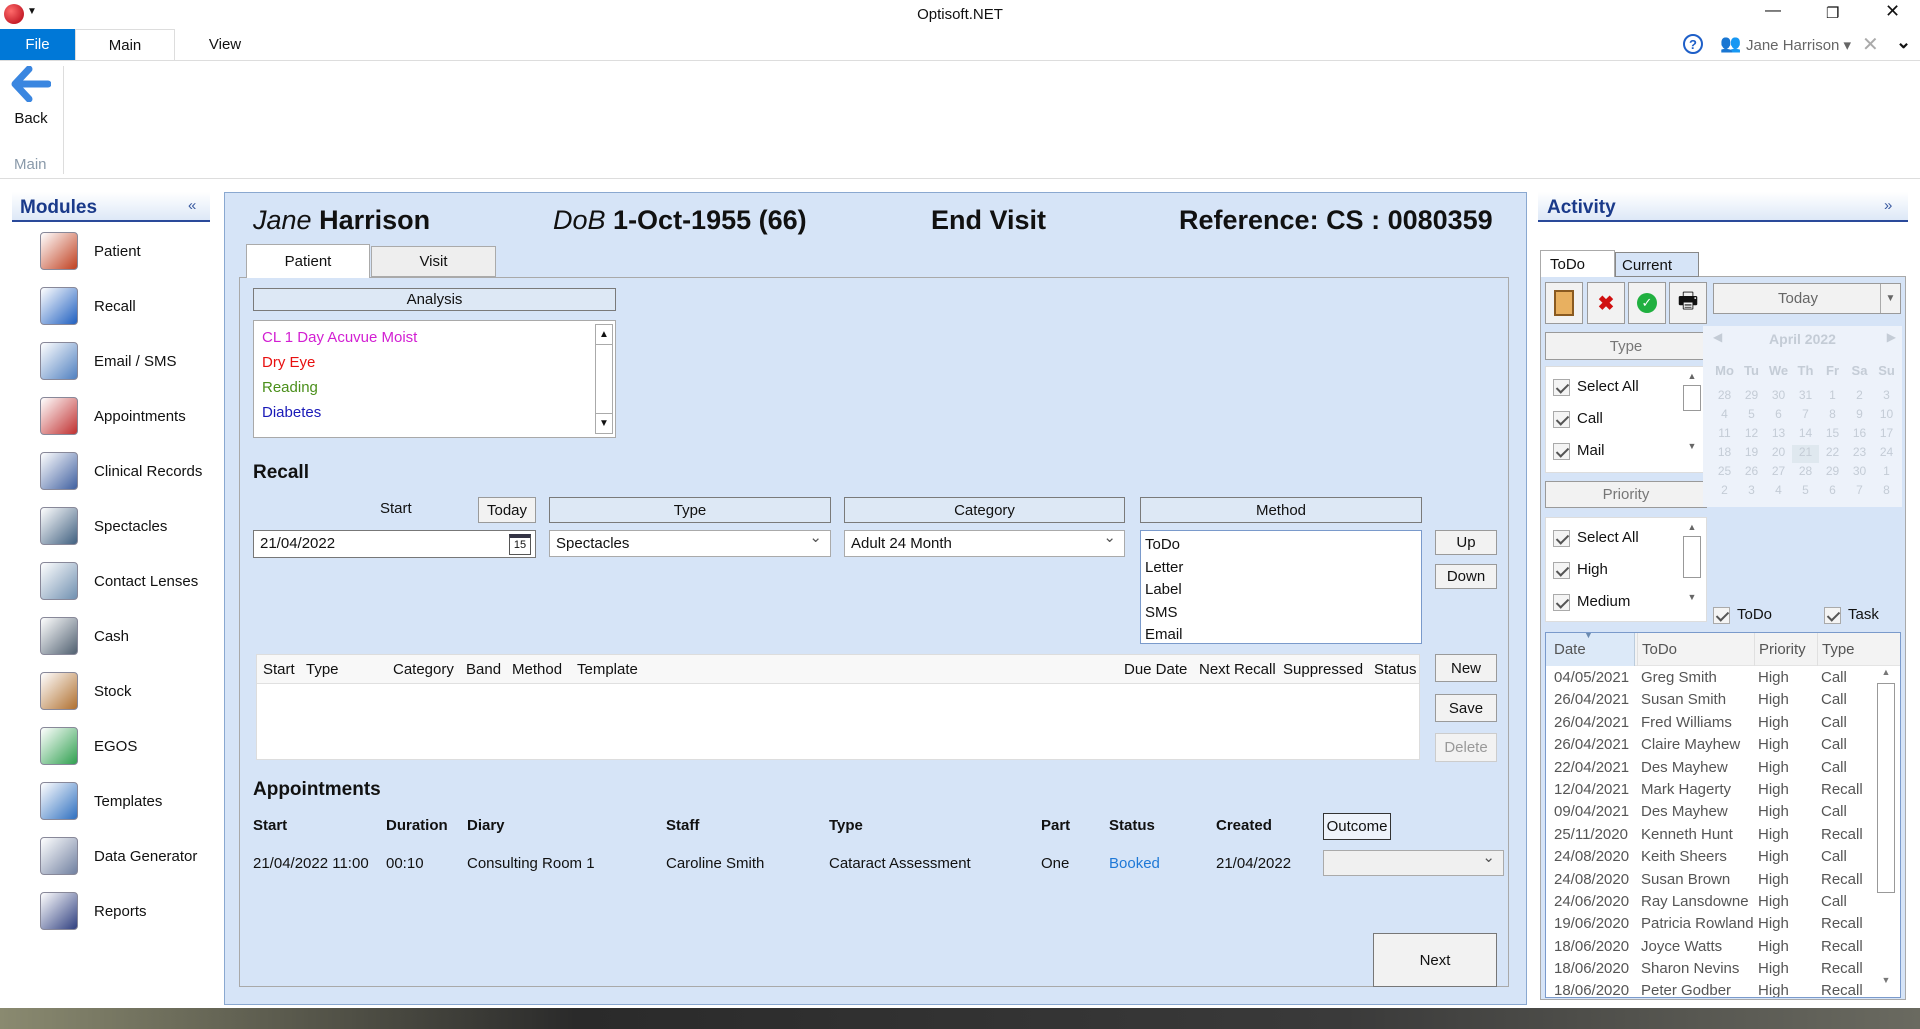  What do you see at coordinates (984, 542) in the screenshot?
I see `recall-category-select: Adult 24 Month` at bounding box center [984, 542].